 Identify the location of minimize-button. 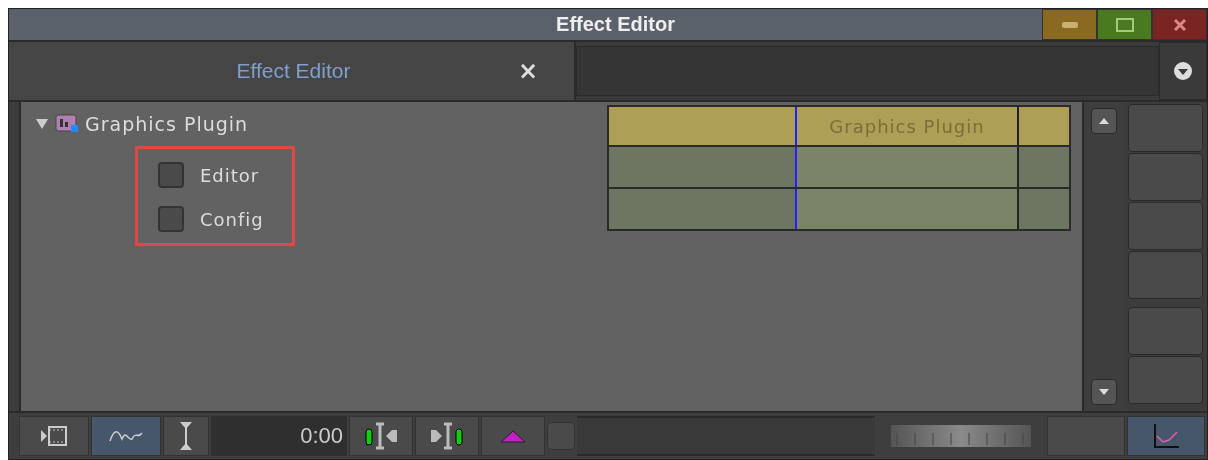
(1069, 24).